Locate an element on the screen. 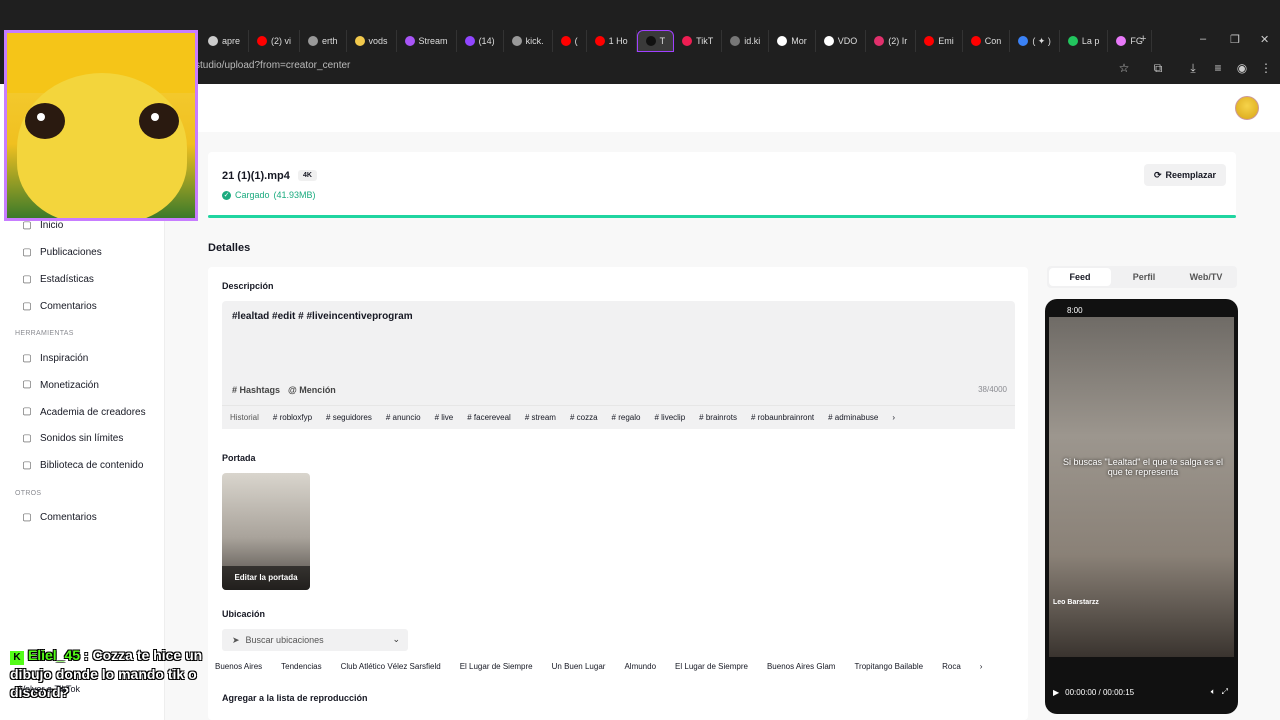  avatar is located at coordinates (1247, 108).